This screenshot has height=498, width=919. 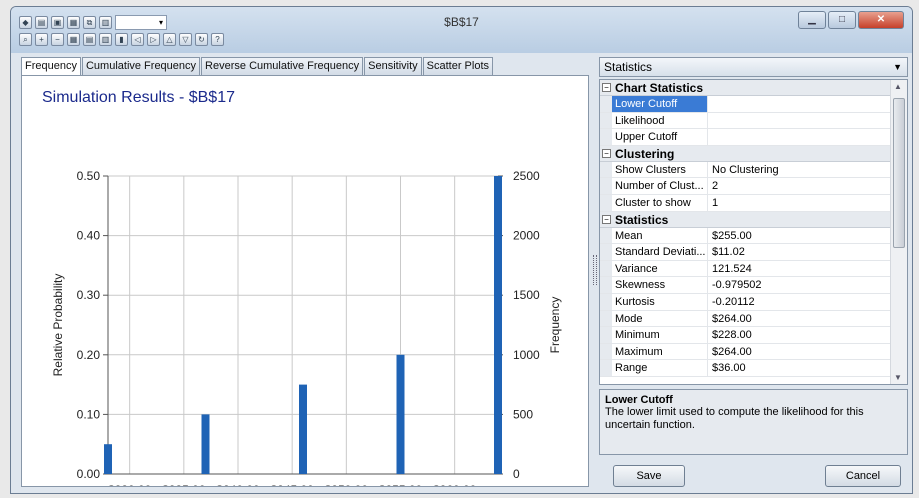 What do you see at coordinates (458, 66) in the screenshot?
I see `tab-scatter-plots: Scatter Plots` at bounding box center [458, 66].